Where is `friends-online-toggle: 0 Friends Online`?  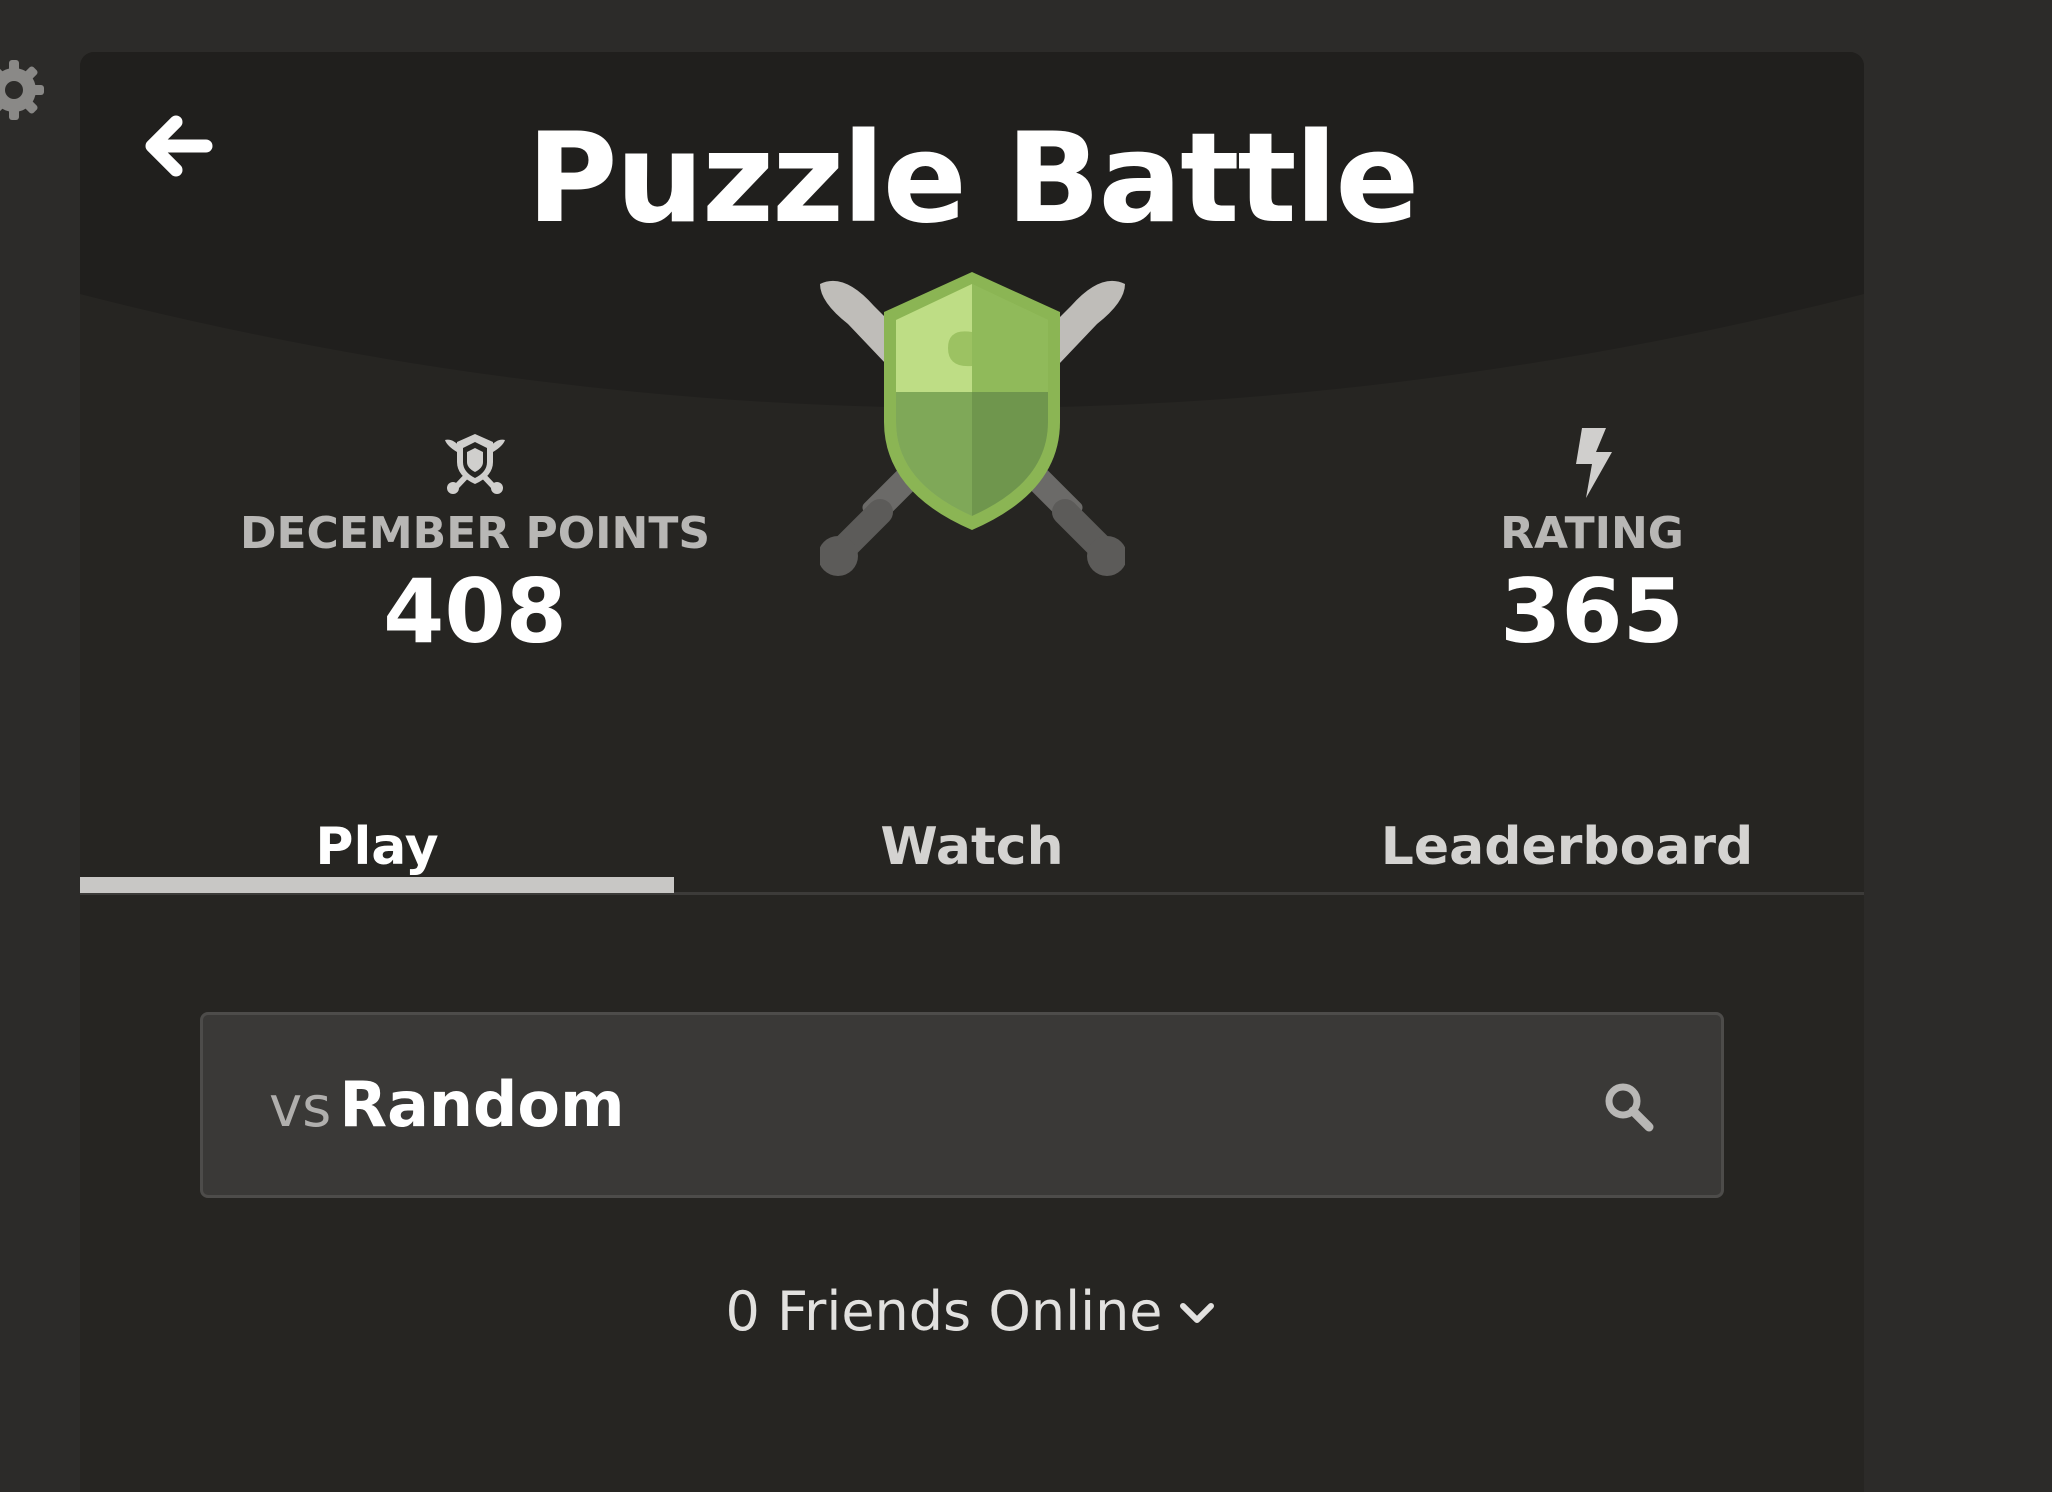
friends-online-toggle: 0 Friends Online is located at coordinates (972, 1312).